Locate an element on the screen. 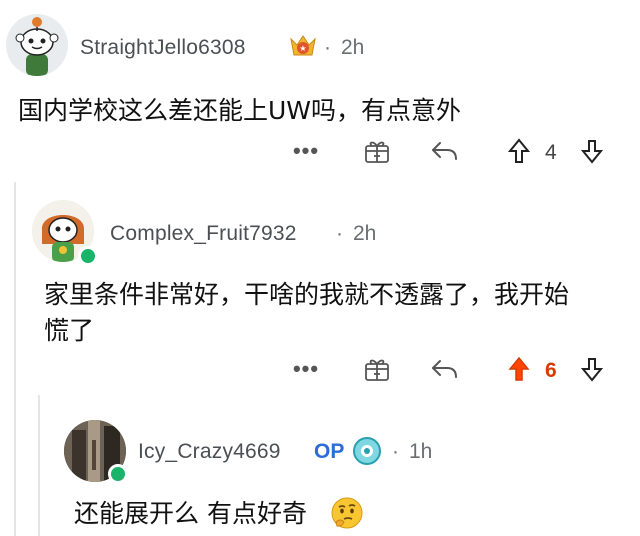 This screenshot has width=640, height=536. avatar is located at coordinates (37, 45).